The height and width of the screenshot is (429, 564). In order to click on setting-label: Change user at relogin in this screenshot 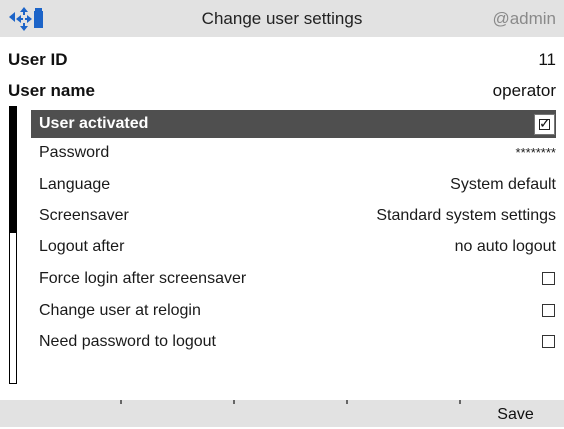, I will do `click(120, 310)`.